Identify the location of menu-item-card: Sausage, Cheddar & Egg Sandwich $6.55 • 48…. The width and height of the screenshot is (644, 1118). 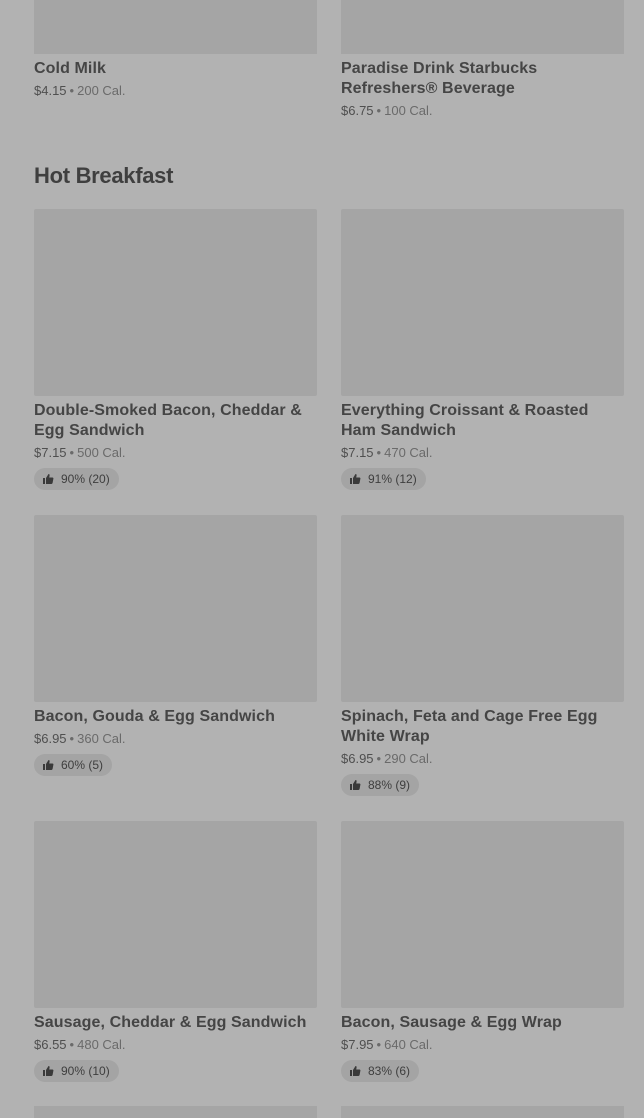
(175, 951).